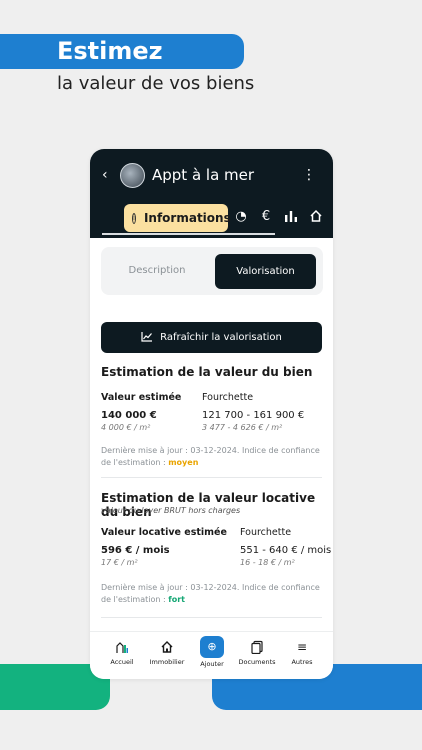 The height and width of the screenshot is (750, 422). What do you see at coordinates (266, 217) in the screenshot?
I see `euro-icon: €` at bounding box center [266, 217].